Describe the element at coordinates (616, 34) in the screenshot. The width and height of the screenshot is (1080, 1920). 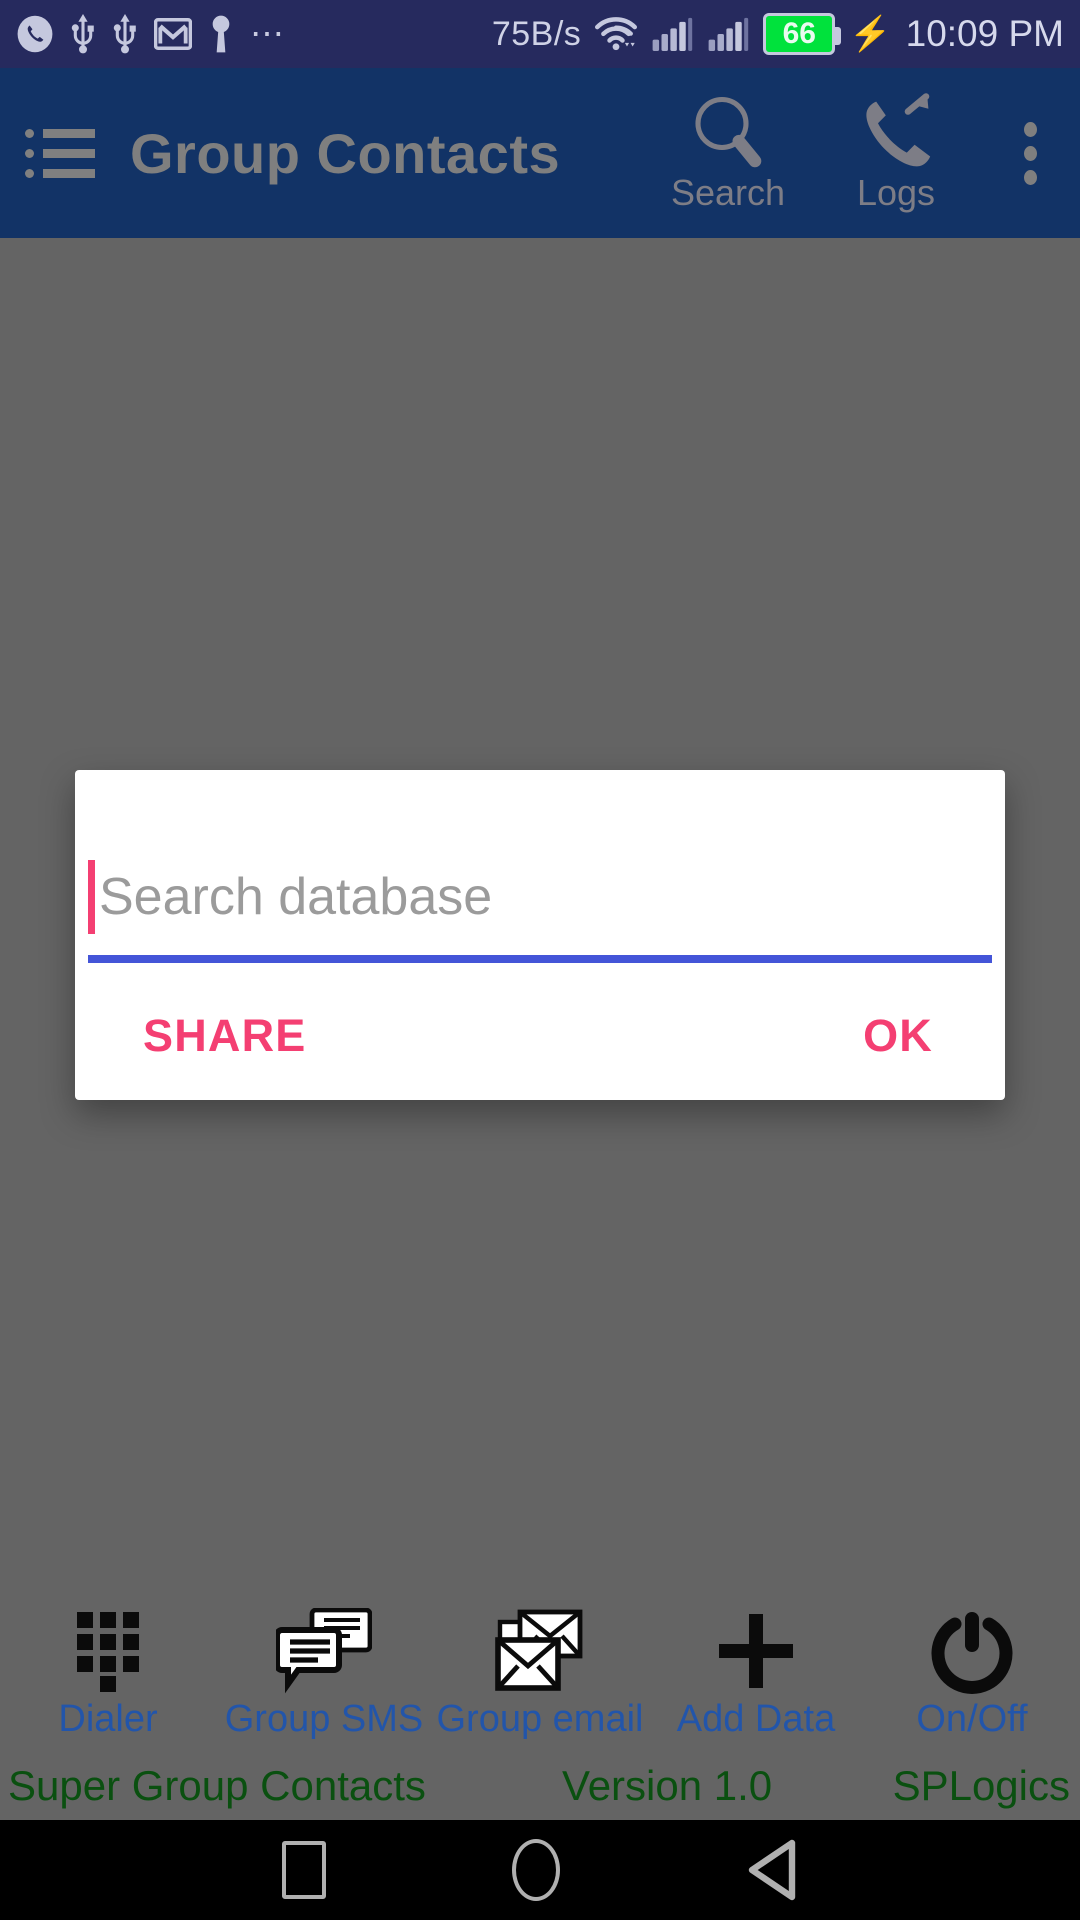
I see `wifi-icon` at that location.